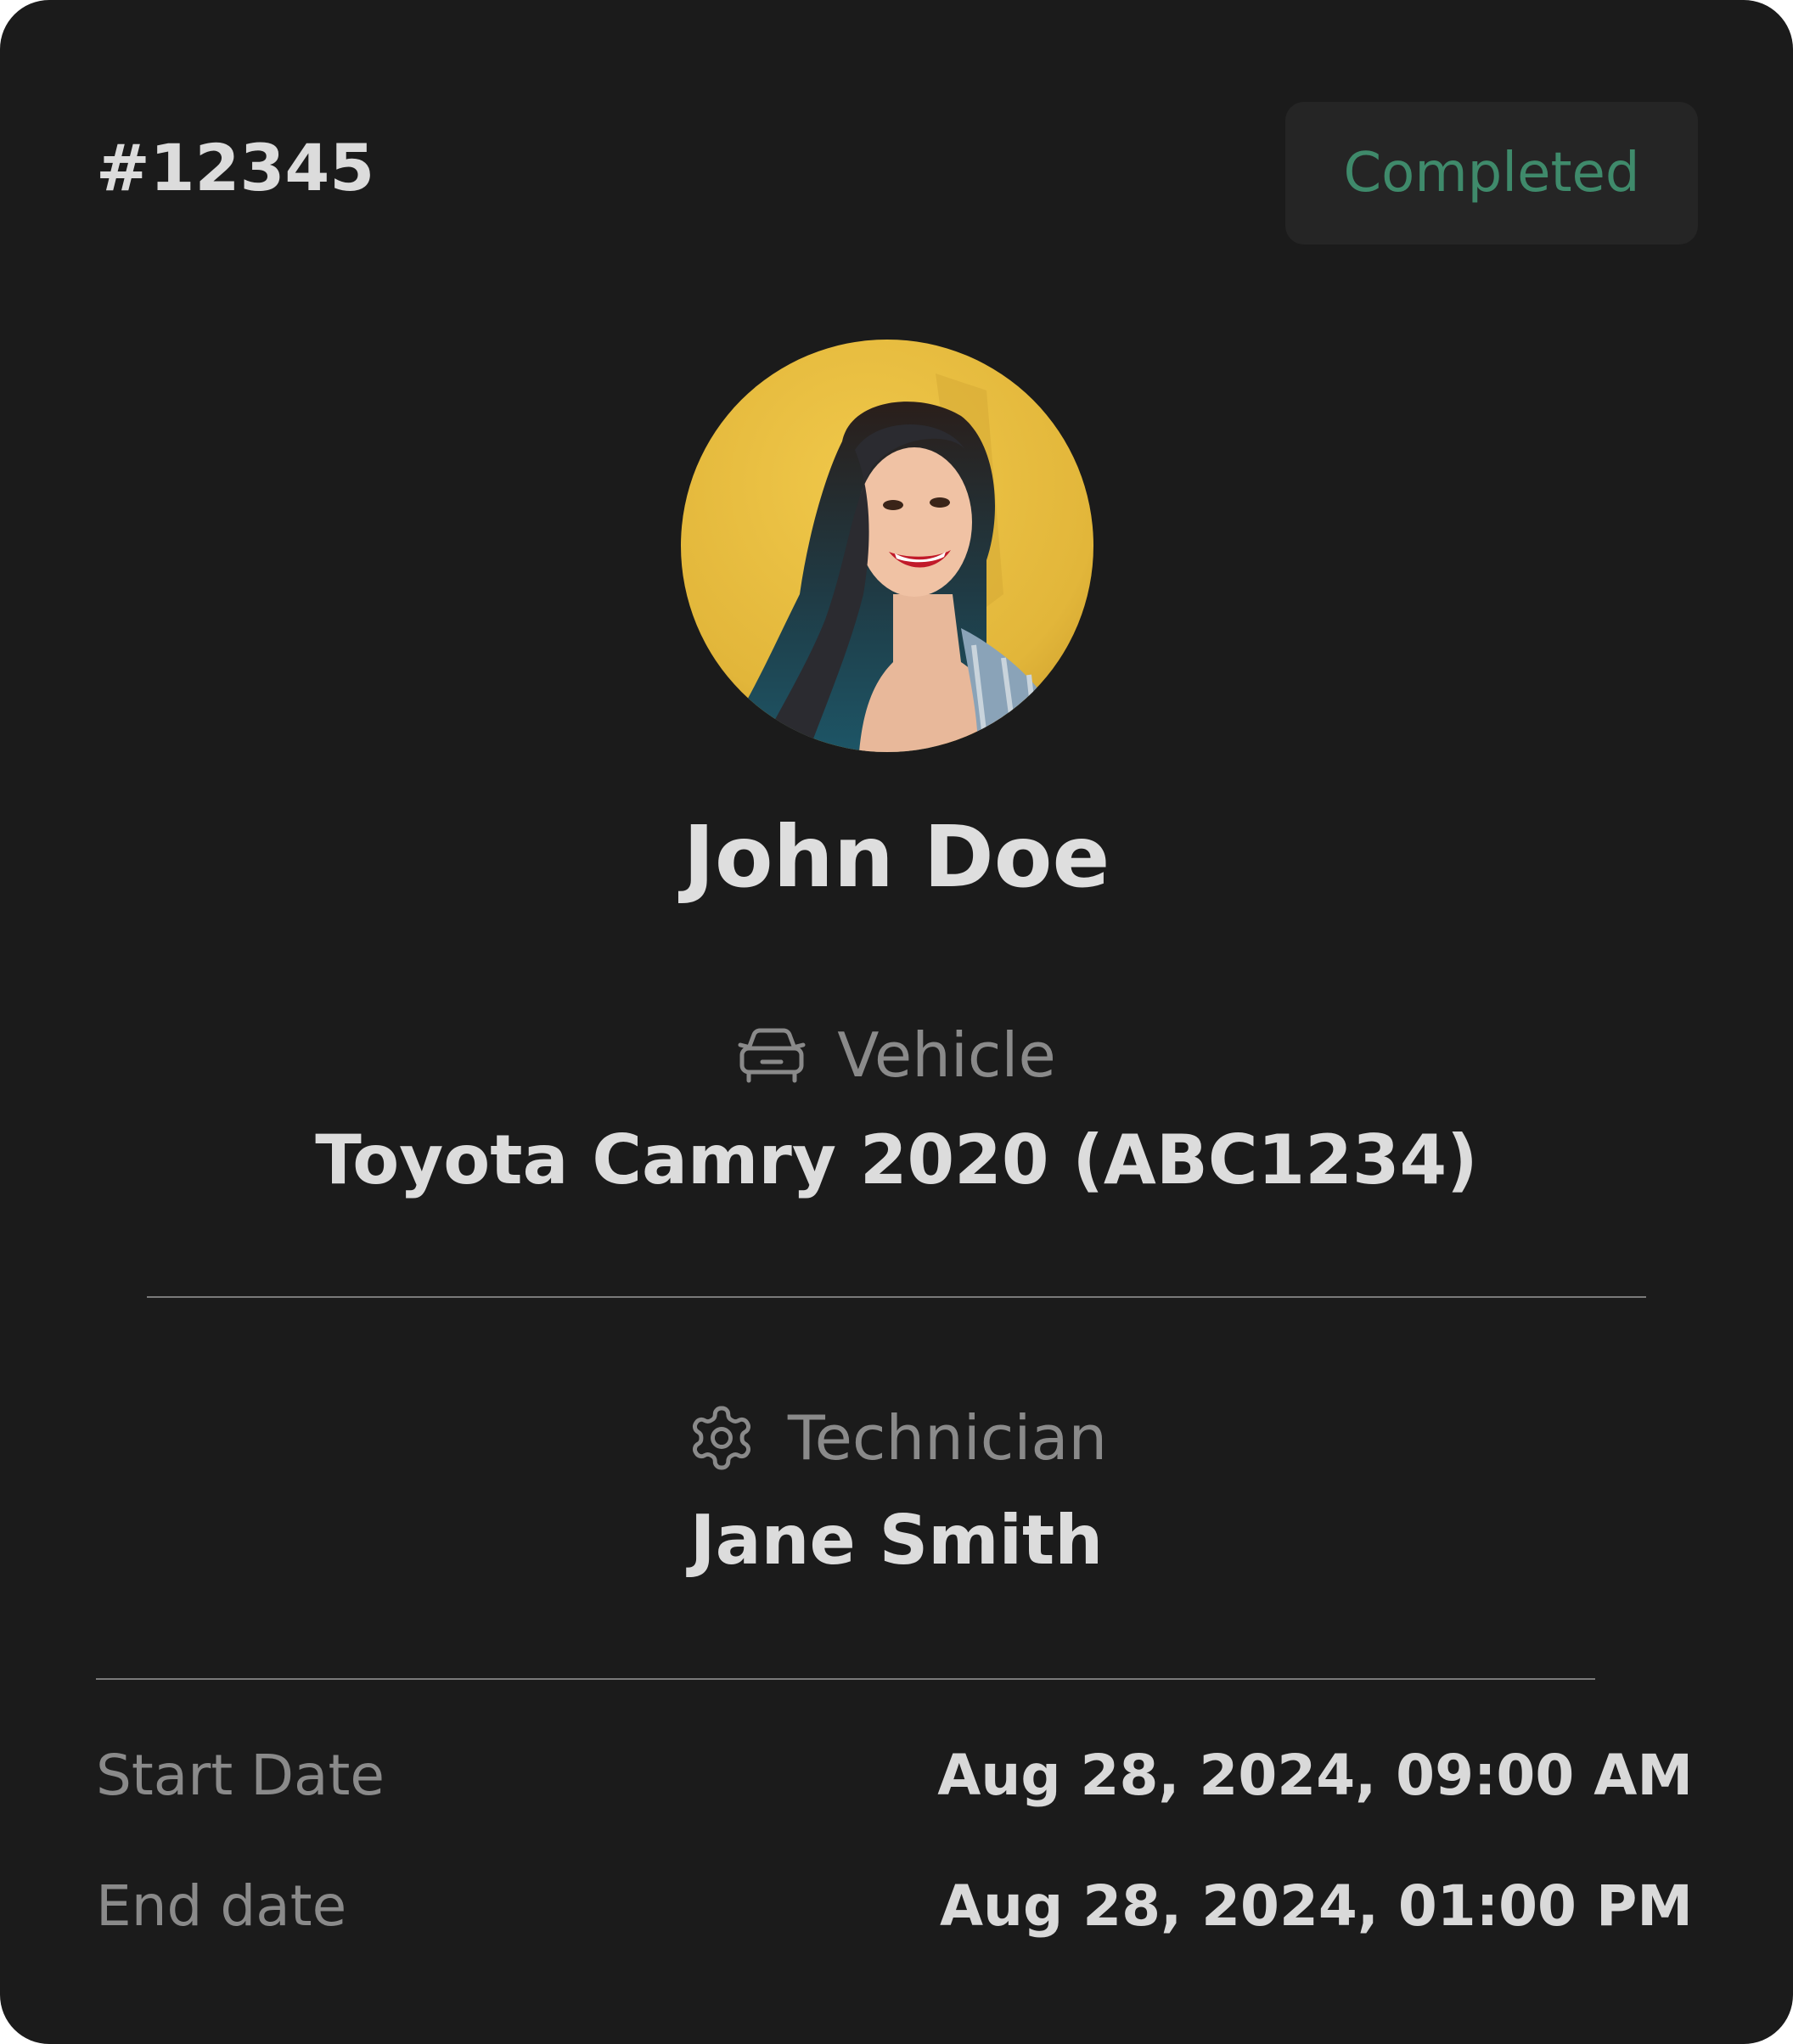 The image size is (1793, 2044). I want to click on gear-icon, so click(722, 1438).